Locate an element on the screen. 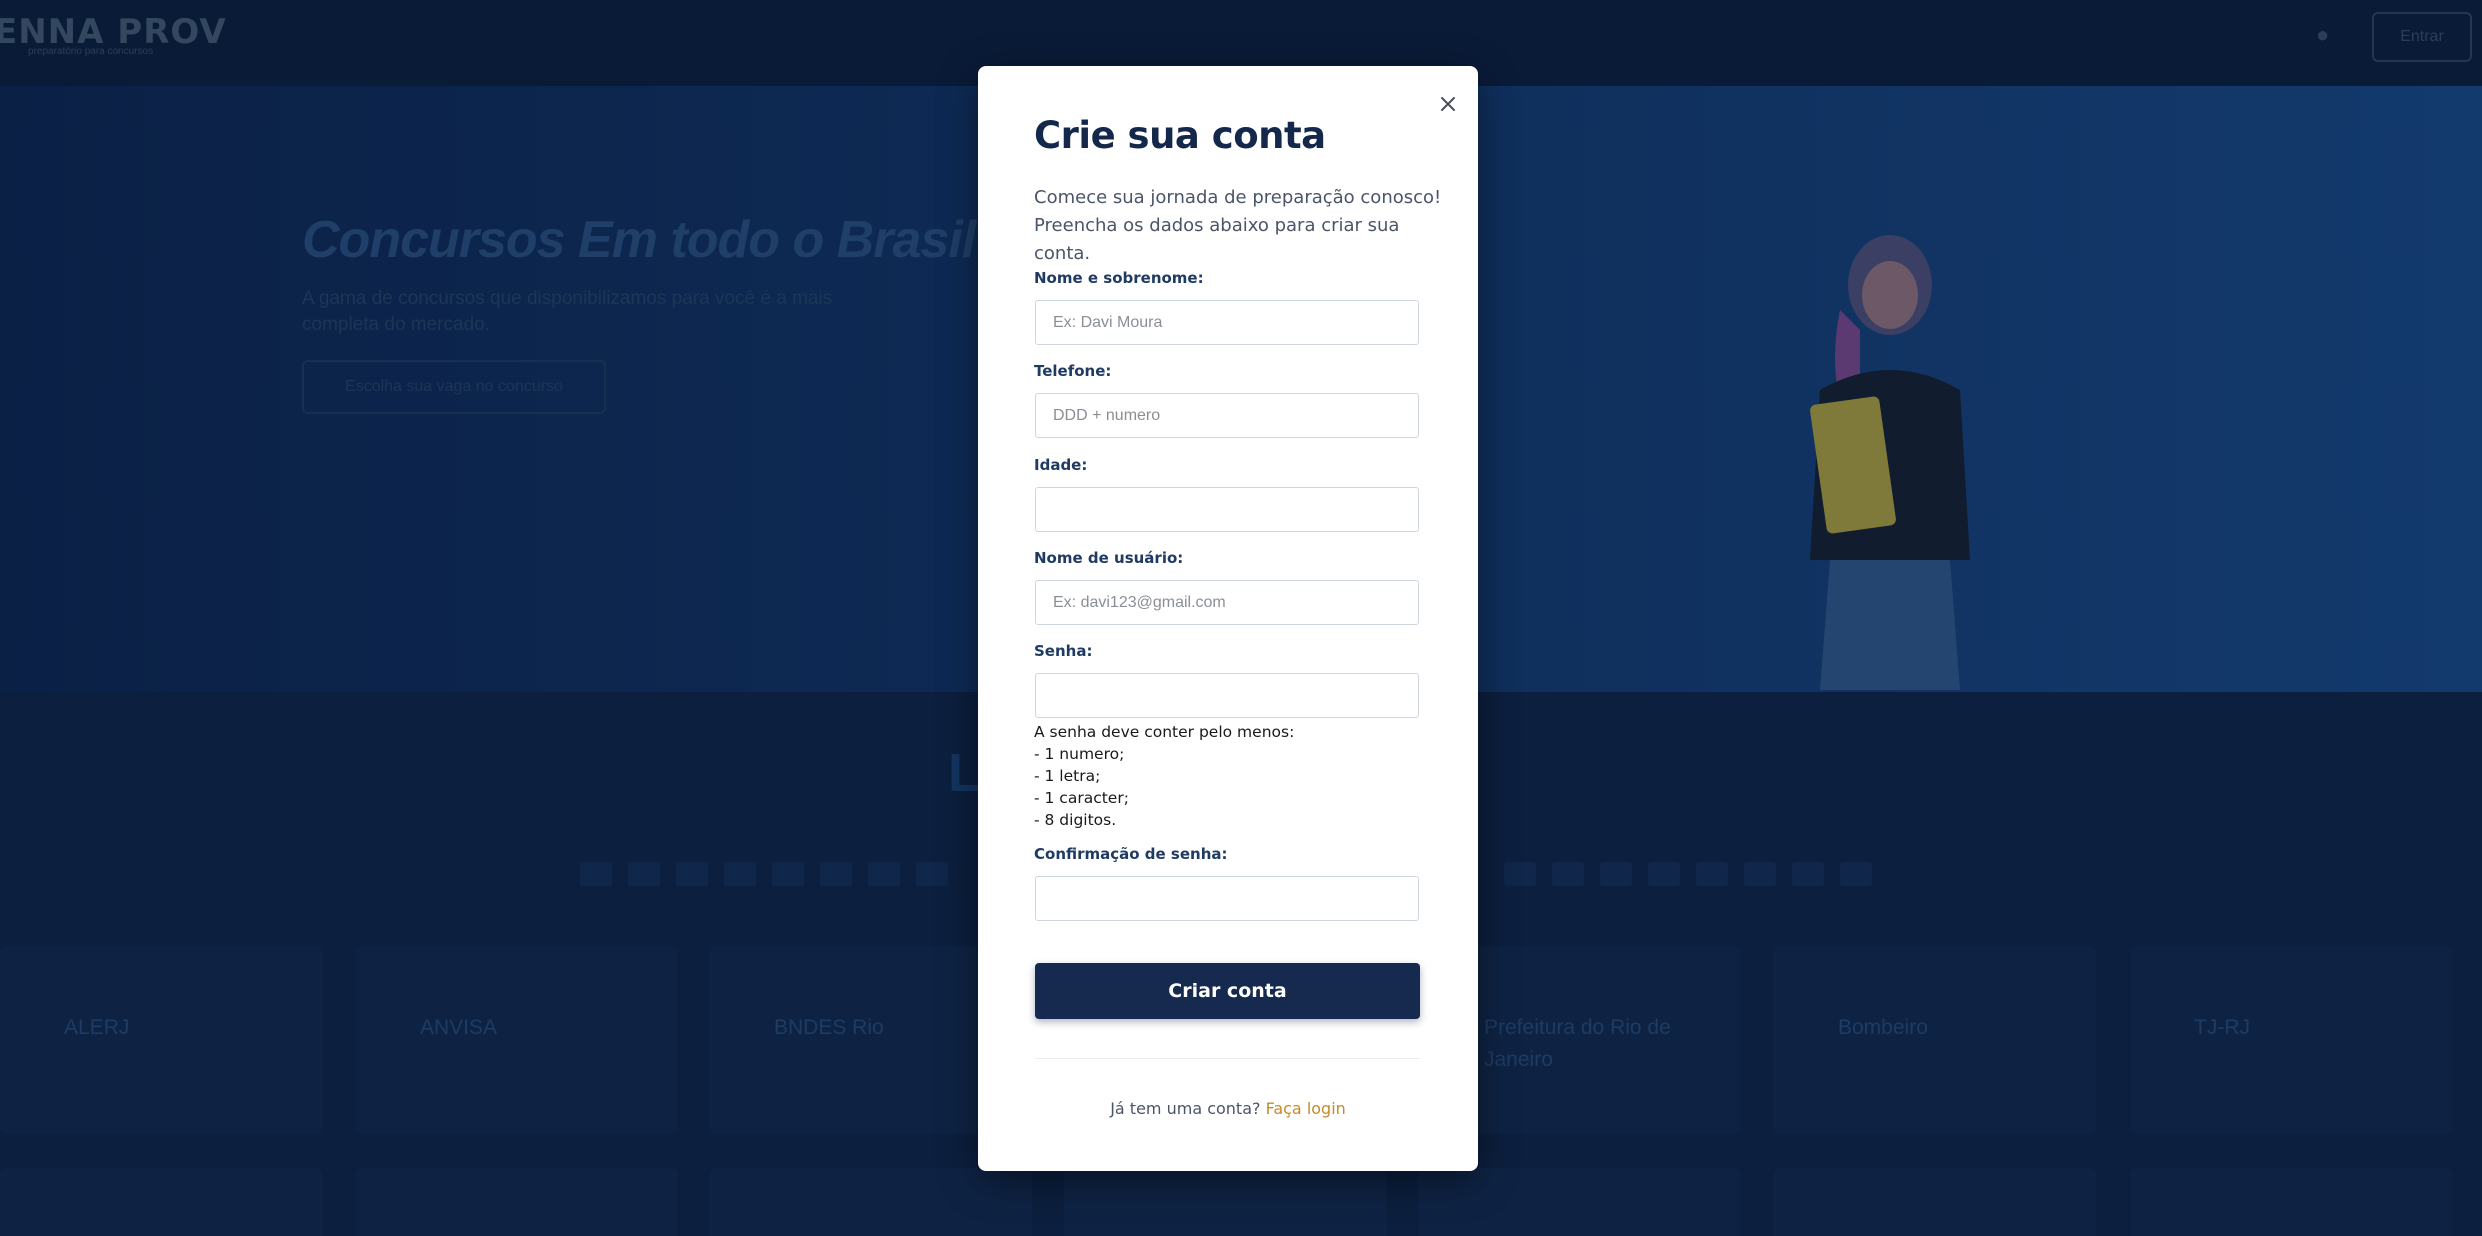 The height and width of the screenshot is (1236, 2482). password-rule-item: - 1 letra; is located at coordinates (1067, 776).